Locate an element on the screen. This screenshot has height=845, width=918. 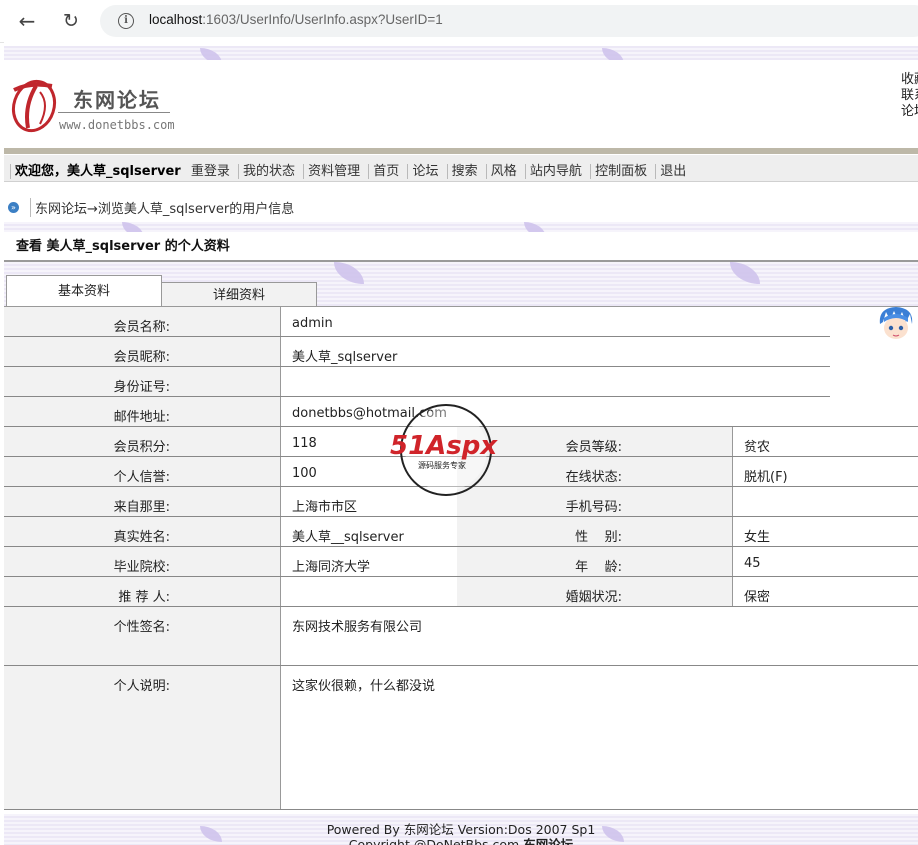
label-cell: 年 龄: is located at coordinates (595, 561).